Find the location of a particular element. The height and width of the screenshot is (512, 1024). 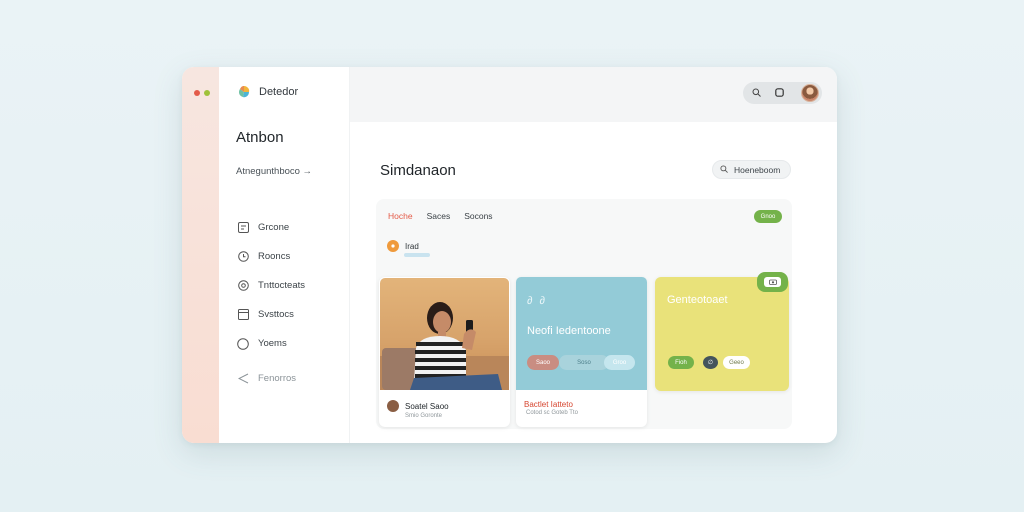

card-author-sub: Cotod sc Goteb Tto is located at coordinates (552, 413).